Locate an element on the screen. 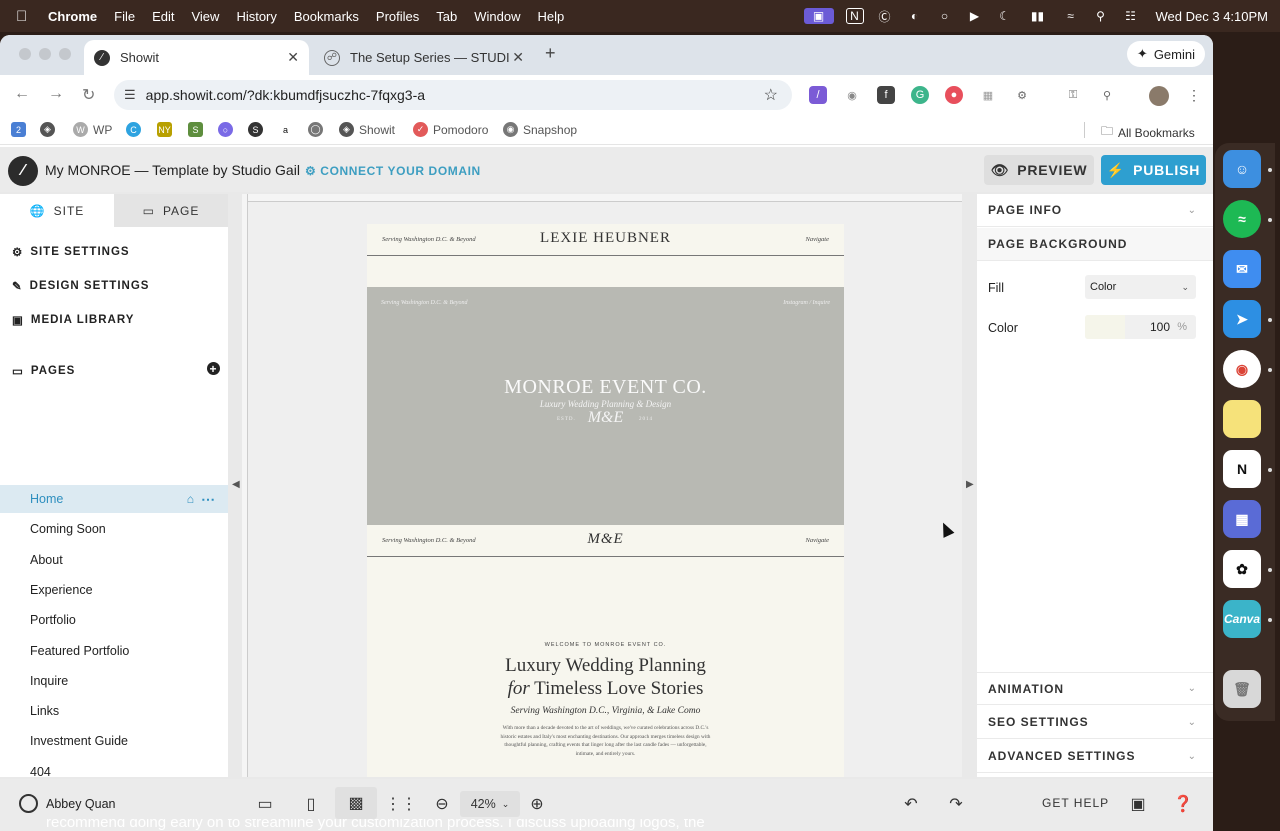 The image size is (1280, 831). c-status-icon: Ⓒ is located at coordinates (885, 16).